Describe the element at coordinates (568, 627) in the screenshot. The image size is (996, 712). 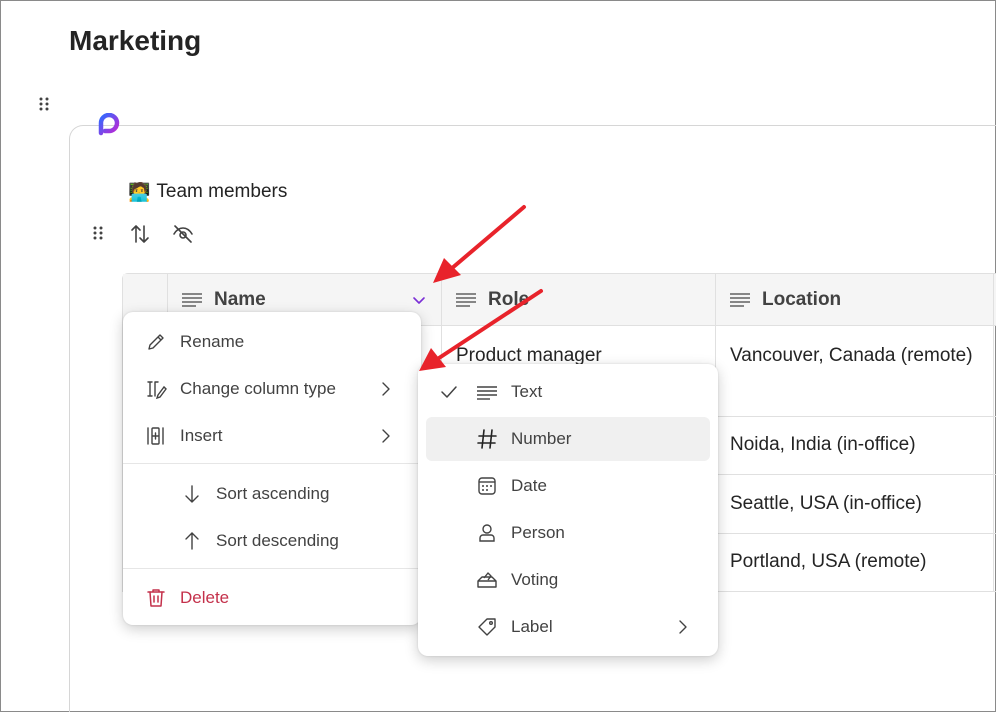
I see `type-item-label: Label` at that location.